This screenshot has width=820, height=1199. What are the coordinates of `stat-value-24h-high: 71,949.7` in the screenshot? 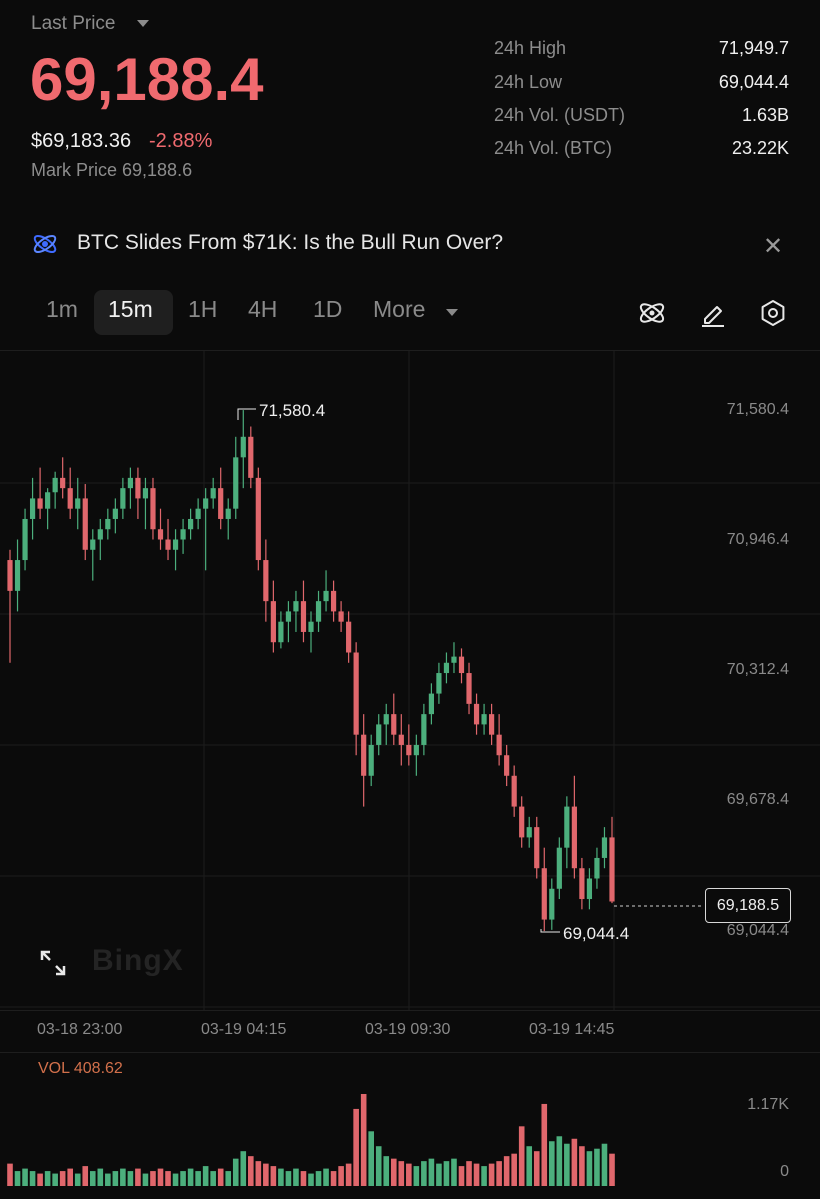 It's located at (753, 48).